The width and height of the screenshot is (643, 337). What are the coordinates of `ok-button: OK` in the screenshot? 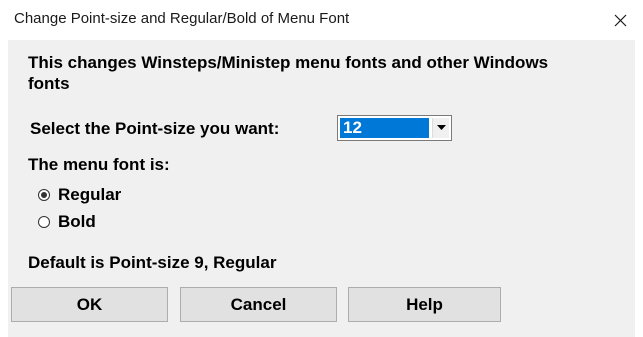 It's located at (89, 304).